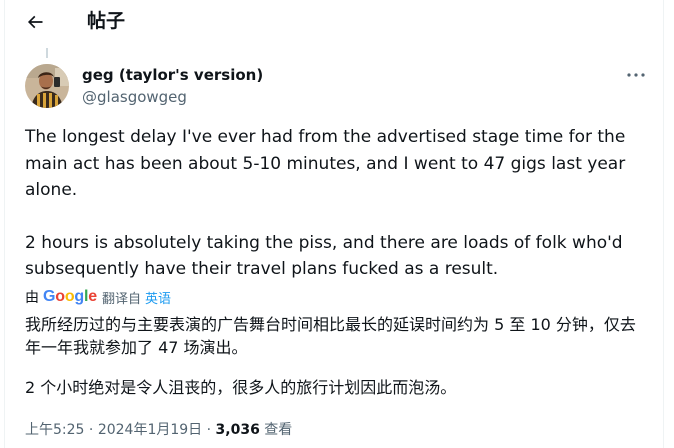 This screenshot has width=674, height=448. What do you see at coordinates (172, 75) in the screenshot?
I see `author-display-name: geg (taylor's version)` at bounding box center [172, 75].